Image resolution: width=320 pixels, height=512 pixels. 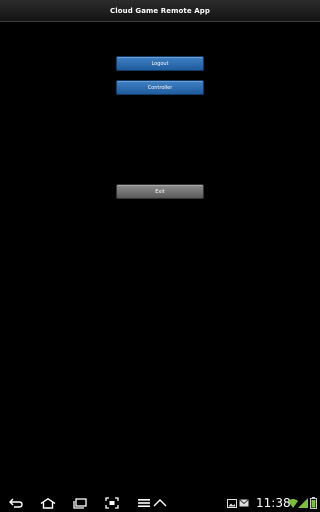 I want to click on back-icon, so click(x=16, y=503).